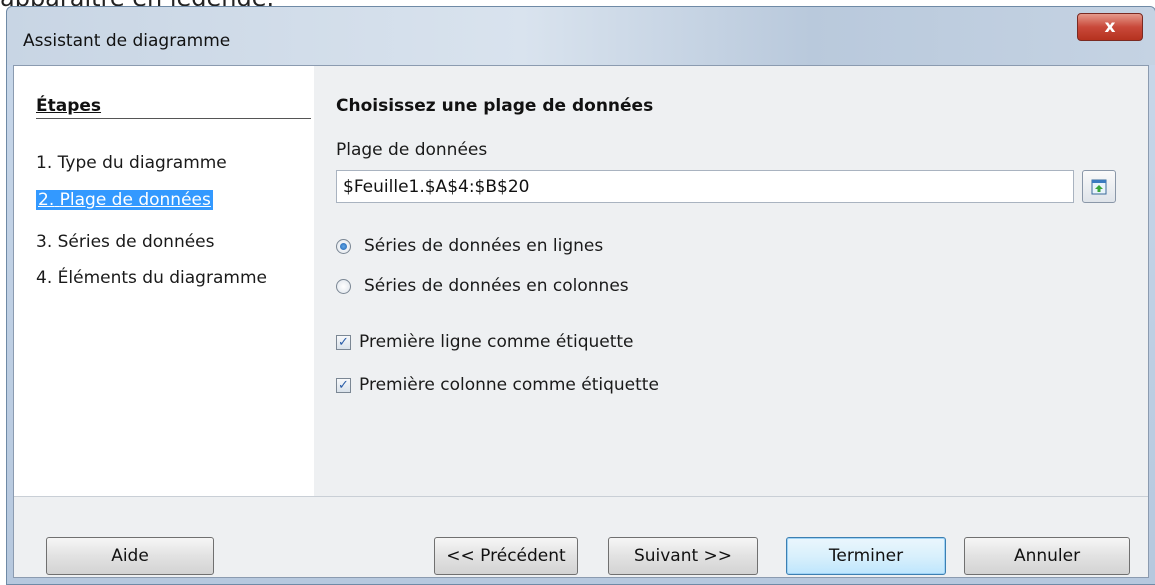  Describe the element at coordinates (46, 200) in the screenshot. I see `step-number: 2.` at that location.